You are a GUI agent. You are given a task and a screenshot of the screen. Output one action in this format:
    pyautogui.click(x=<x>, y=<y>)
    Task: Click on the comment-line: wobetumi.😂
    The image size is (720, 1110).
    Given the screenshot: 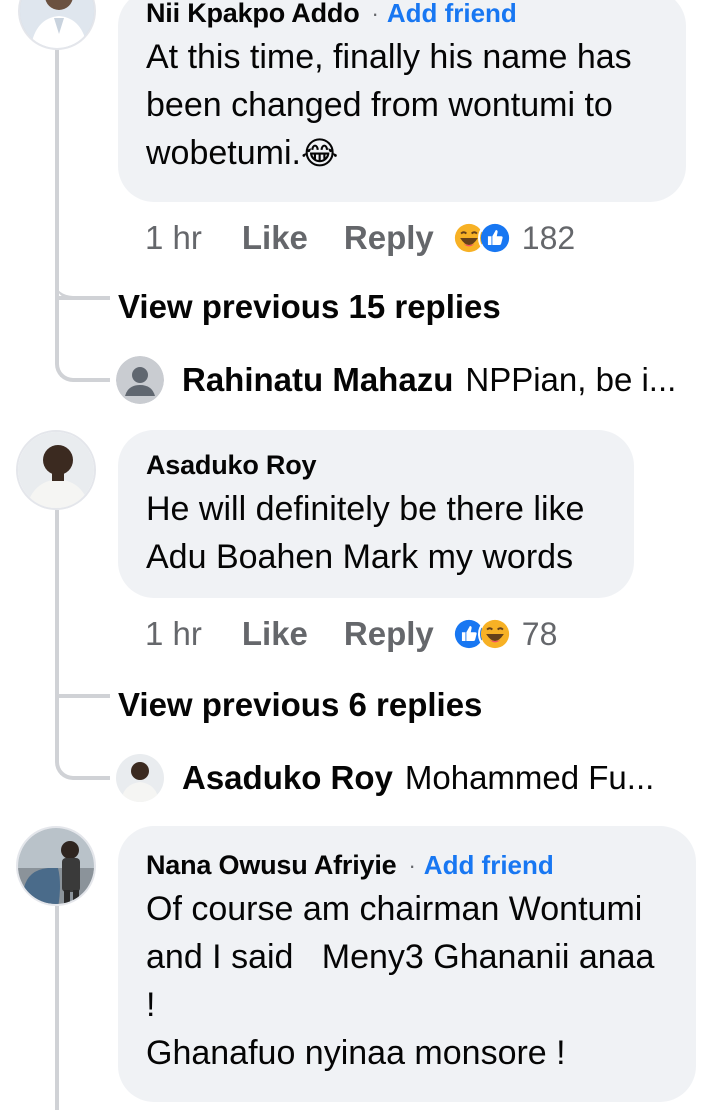 What is the action you would take?
    pyautogui.click(x=402, y=153)
    